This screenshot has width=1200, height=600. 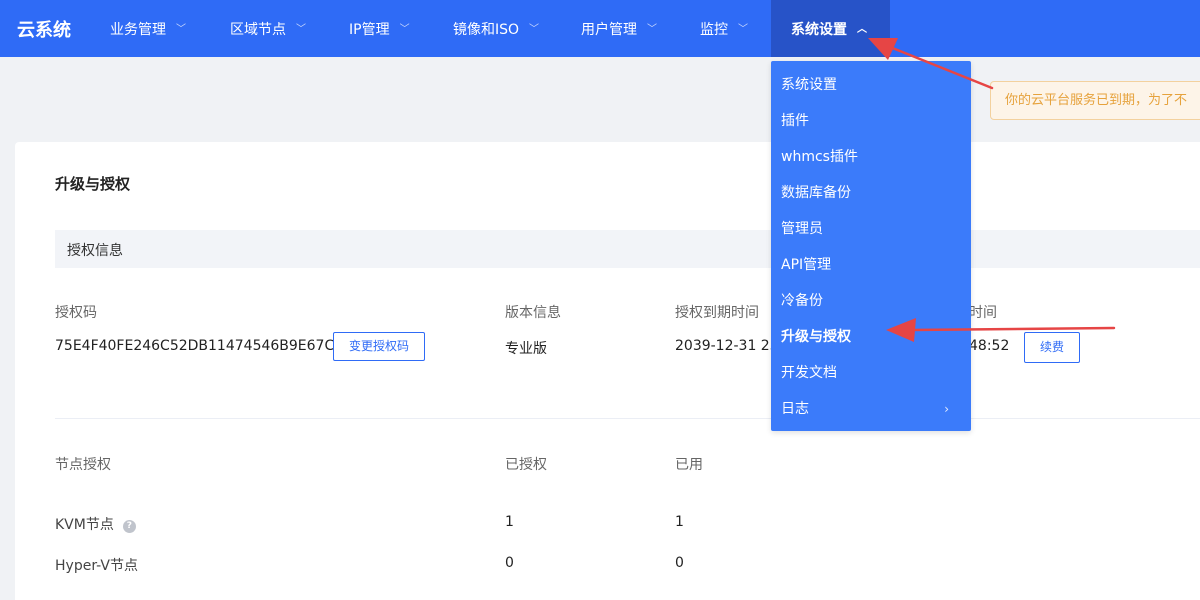 What do you see at coordinates (862, 29) in the screenshot?
I see `chevron-up-icon: ︿` at bounding box center [862, 29].